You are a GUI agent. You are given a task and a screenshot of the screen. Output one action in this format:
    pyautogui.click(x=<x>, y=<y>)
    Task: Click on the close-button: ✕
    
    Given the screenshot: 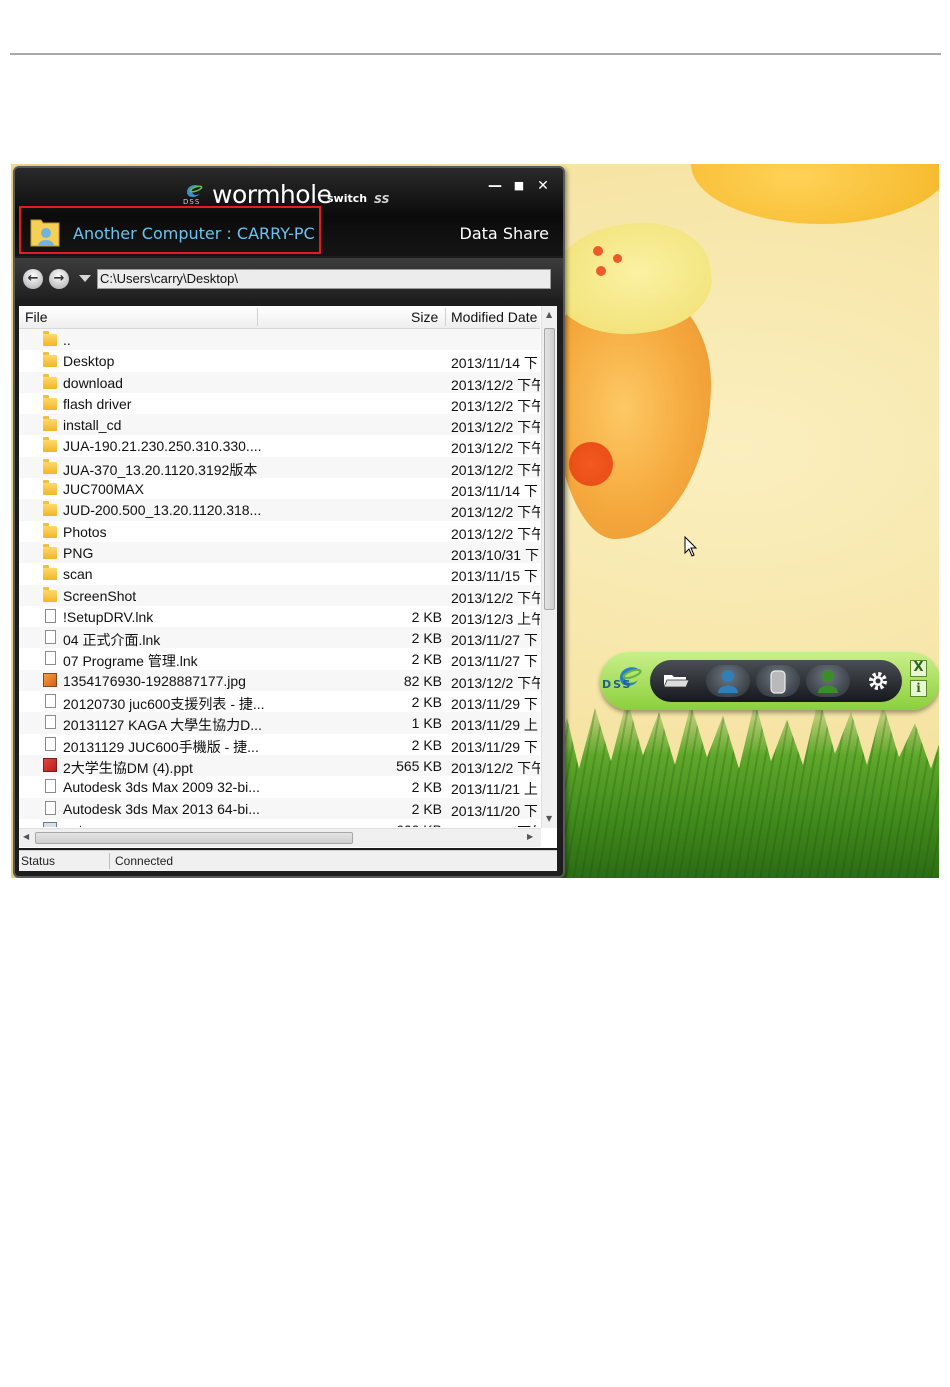 What is the action you would take?
    pyautogui.click(x=543, y=186)
    